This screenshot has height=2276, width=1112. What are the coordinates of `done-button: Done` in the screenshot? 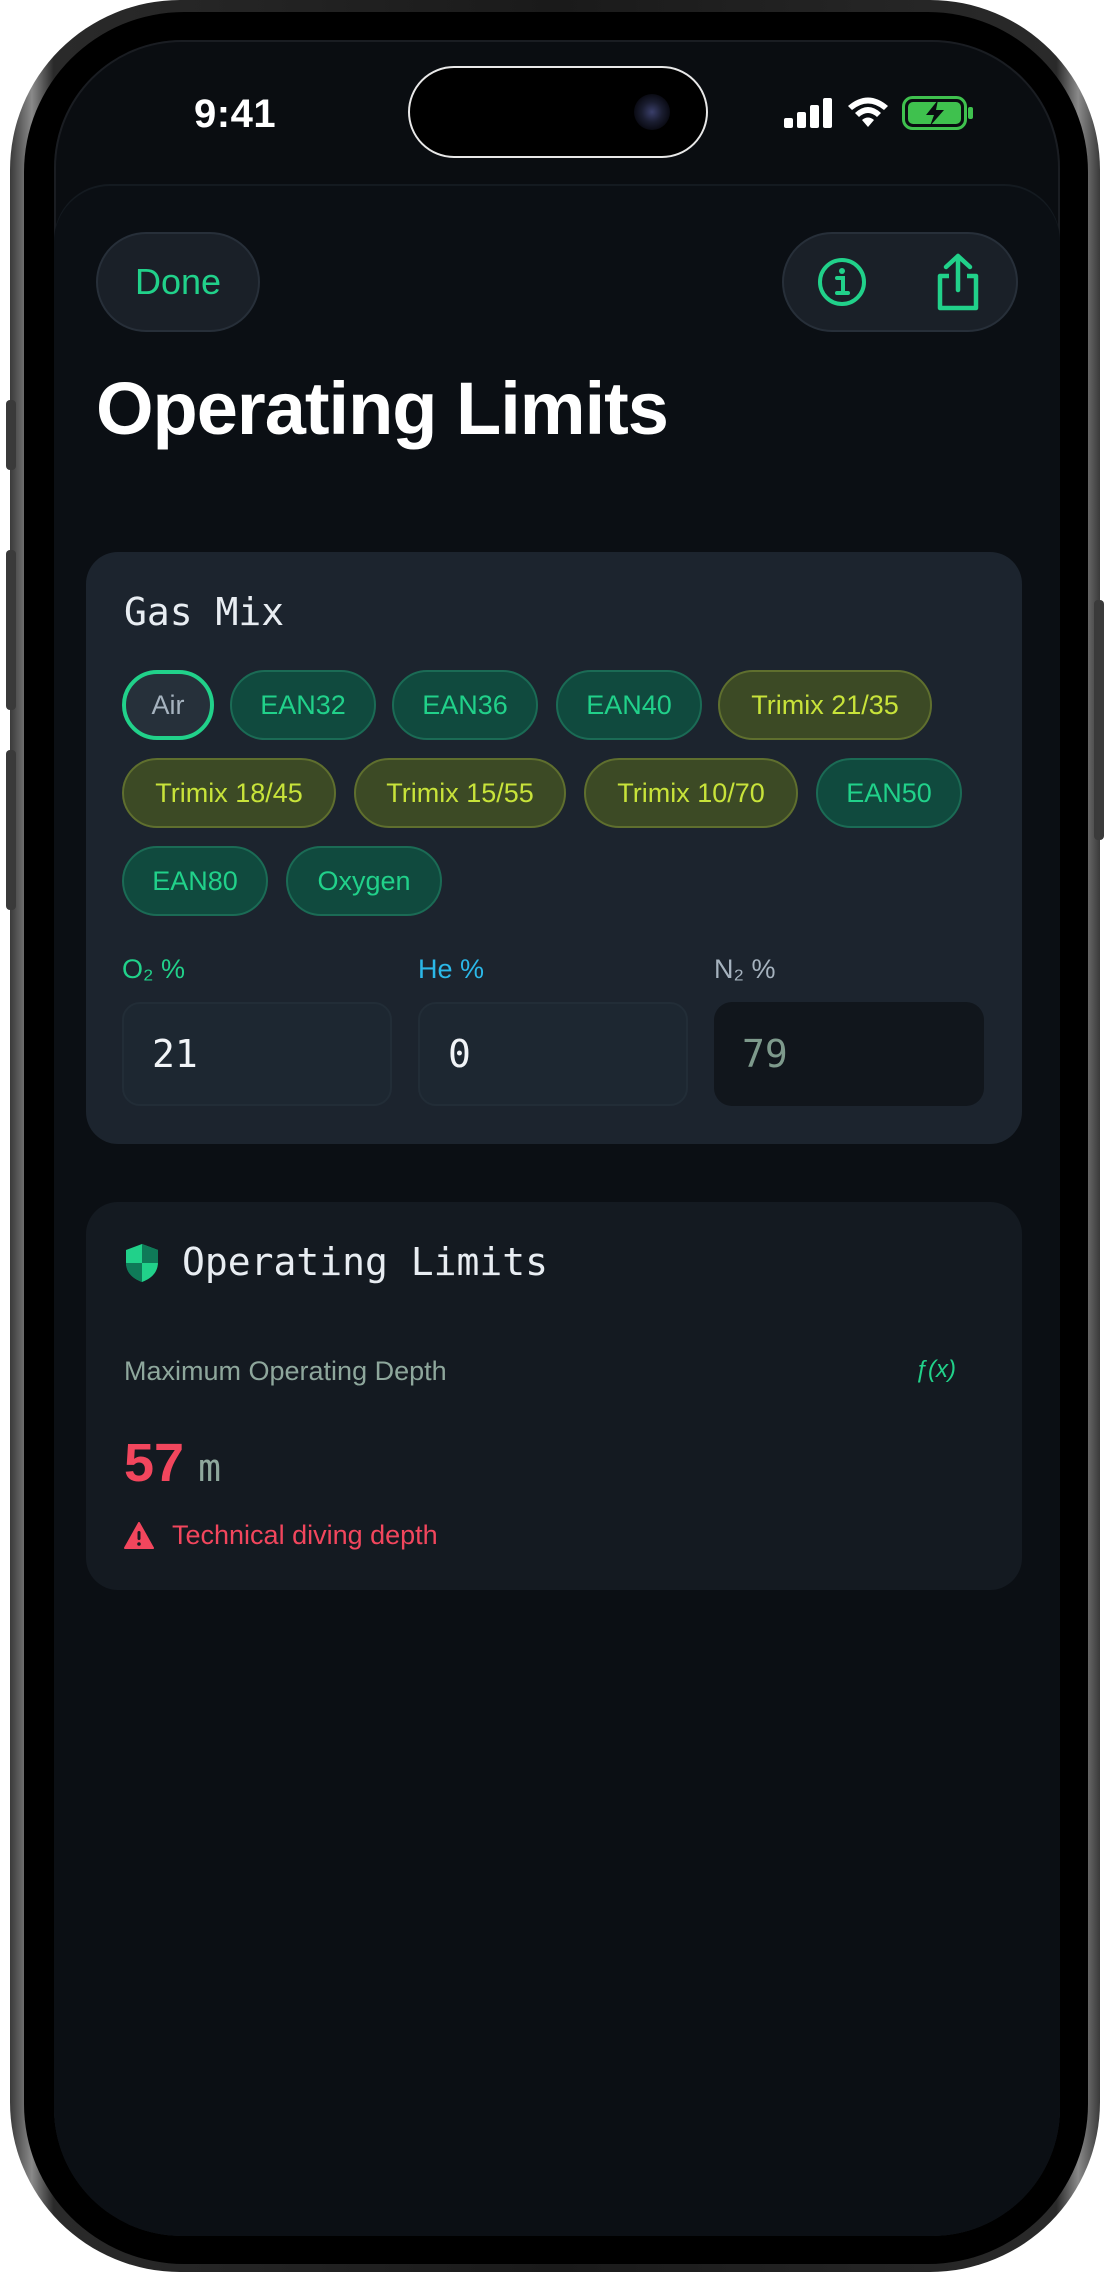 It's located at (178, 282).